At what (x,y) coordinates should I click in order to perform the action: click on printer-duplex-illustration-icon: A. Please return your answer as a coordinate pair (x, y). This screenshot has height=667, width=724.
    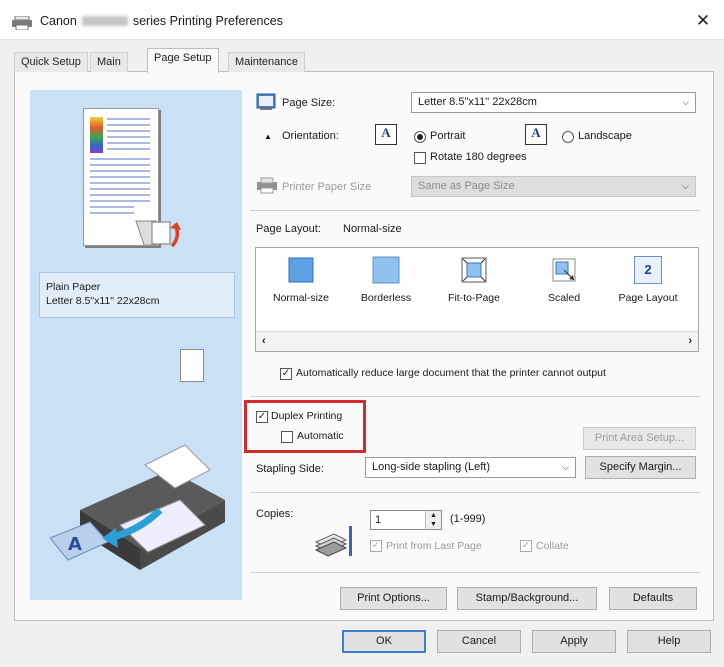
    Looking at the image, I should click on (142, 505).